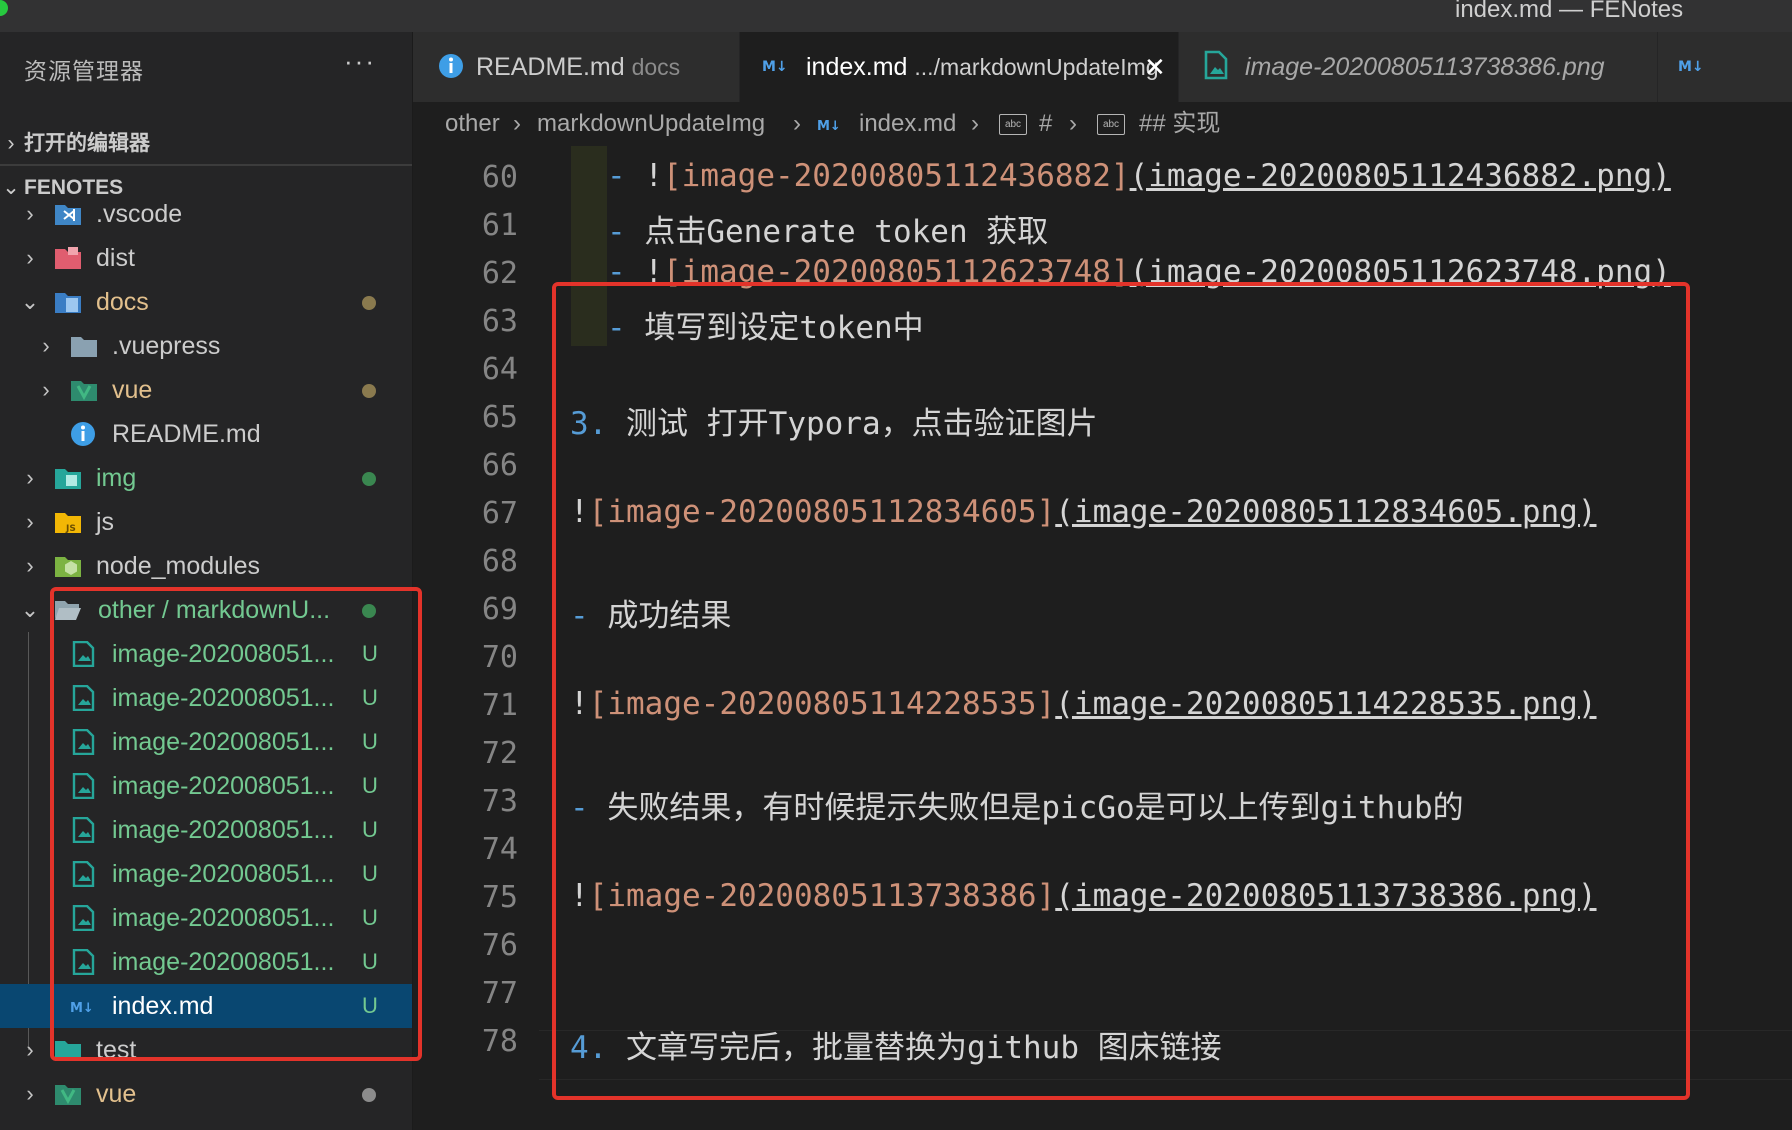 This screenshot has height=1130, width=1792. What do you see at coordinates (4, 8) in the screenshot?
I see `window-close-button` at bounding box center [4, 8].